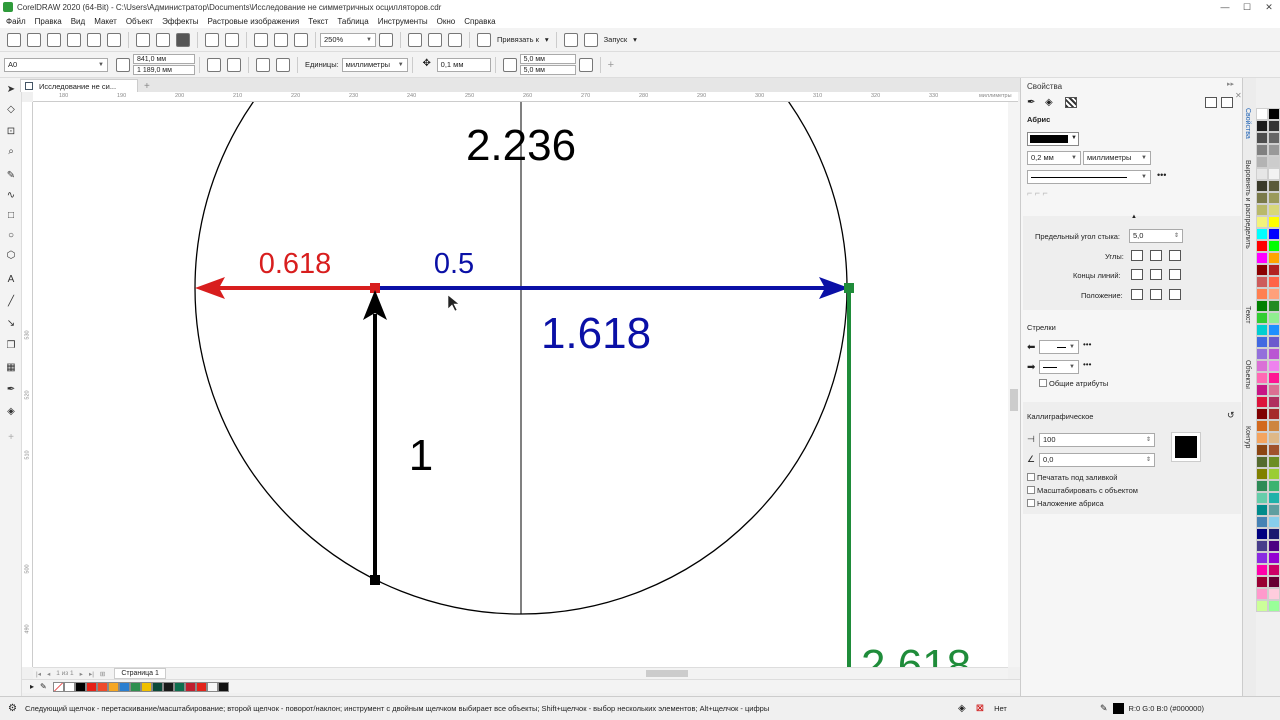  Describe the element at coordinates (405, 21) in the screenshot. I see `menu-tools: Инструменты` at that location.